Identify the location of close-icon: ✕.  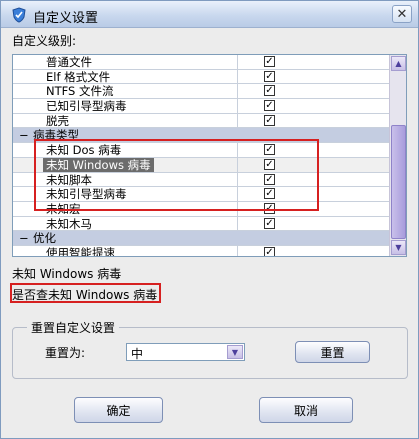
(402, 14).